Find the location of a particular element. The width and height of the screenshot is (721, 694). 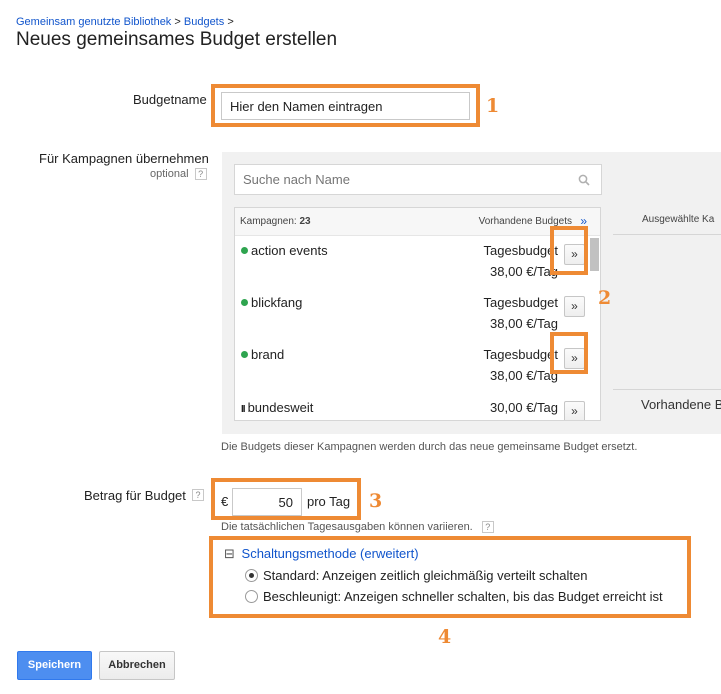

budget-amount-label: Betrag für Budget is located at coordinates (135, 495).